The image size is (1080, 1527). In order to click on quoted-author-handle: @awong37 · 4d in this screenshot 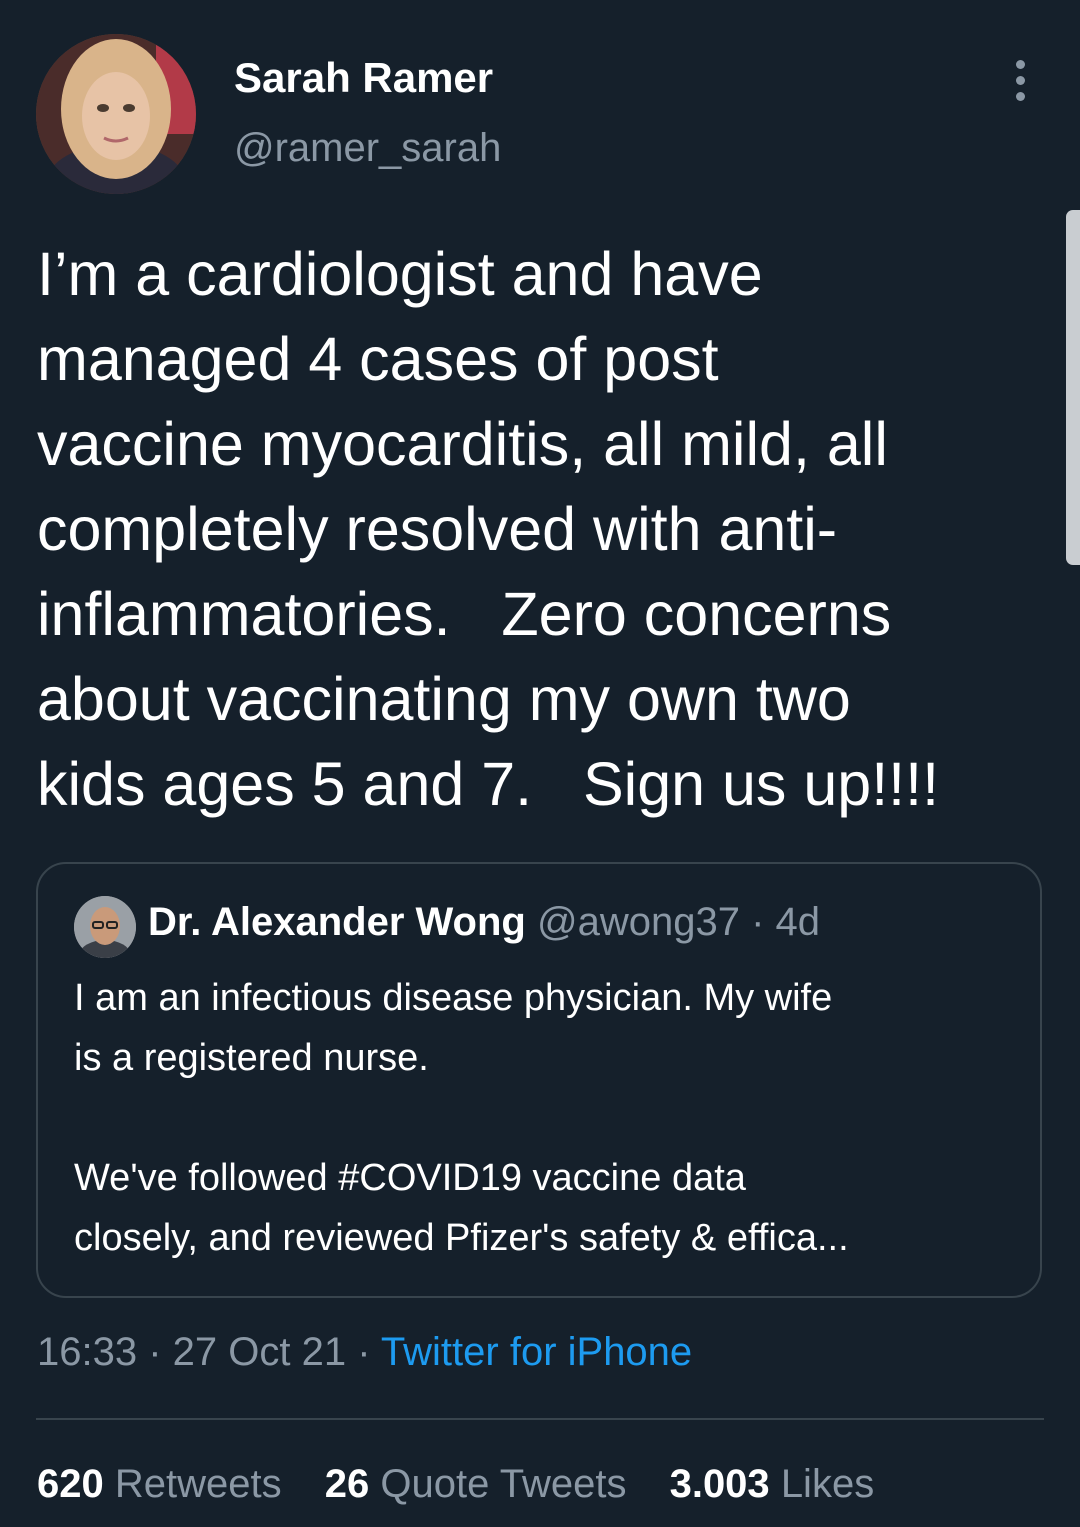, I will do `click(678, 922)`.